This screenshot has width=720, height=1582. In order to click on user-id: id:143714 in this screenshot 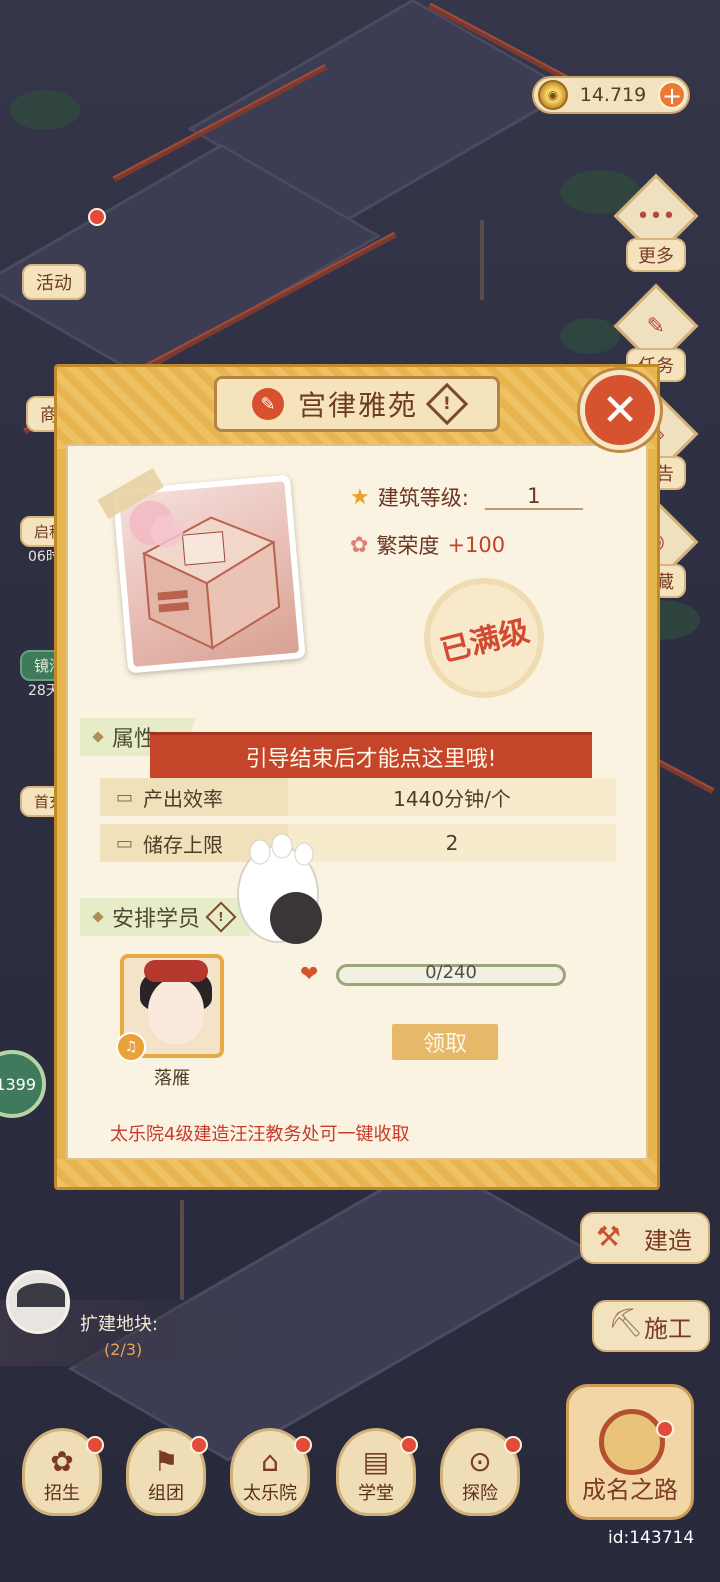, I will do `click(651, 1538)`.